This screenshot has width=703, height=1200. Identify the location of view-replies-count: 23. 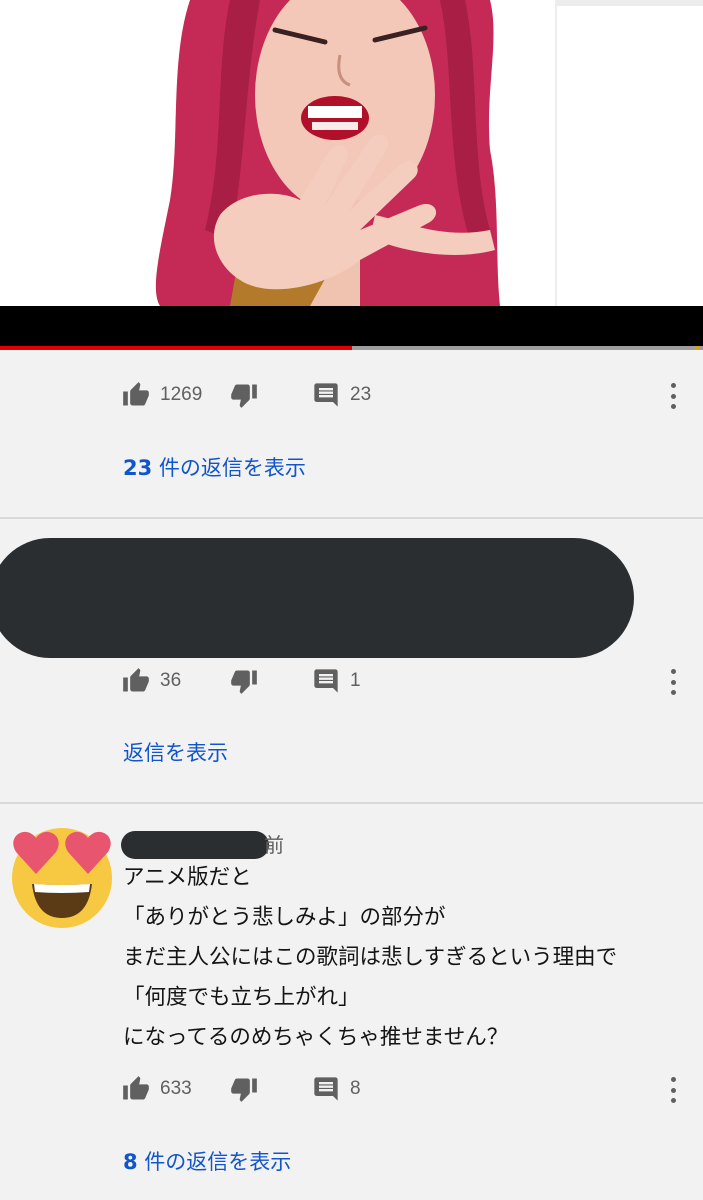
(138, 468).